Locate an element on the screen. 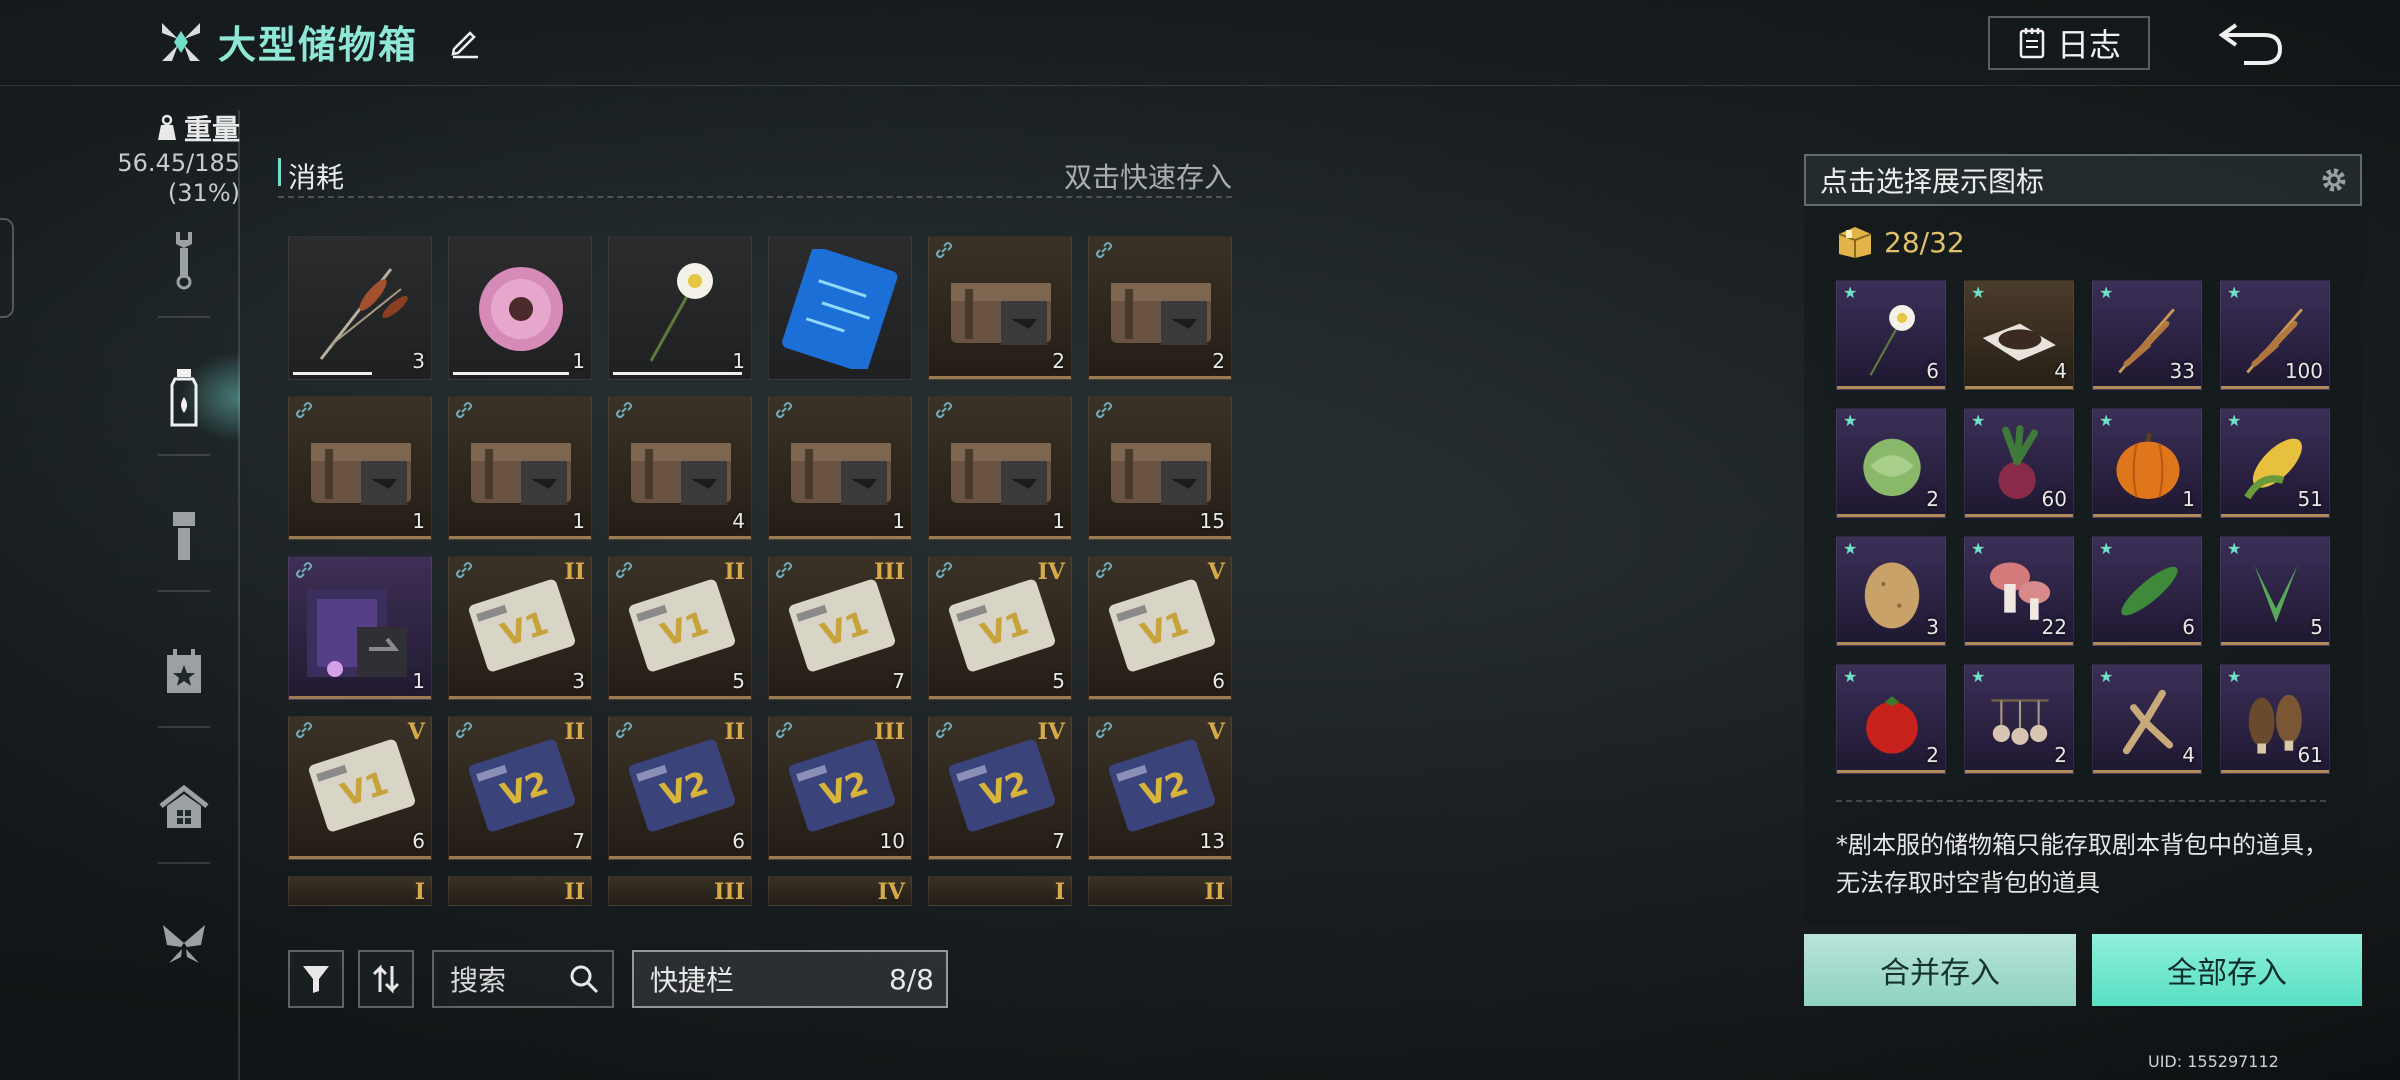 Image resolution: width=2400 pixels, height=1080 pixels. storage-slot-potato: ★ 3 is located at coordinates (1891, 591).